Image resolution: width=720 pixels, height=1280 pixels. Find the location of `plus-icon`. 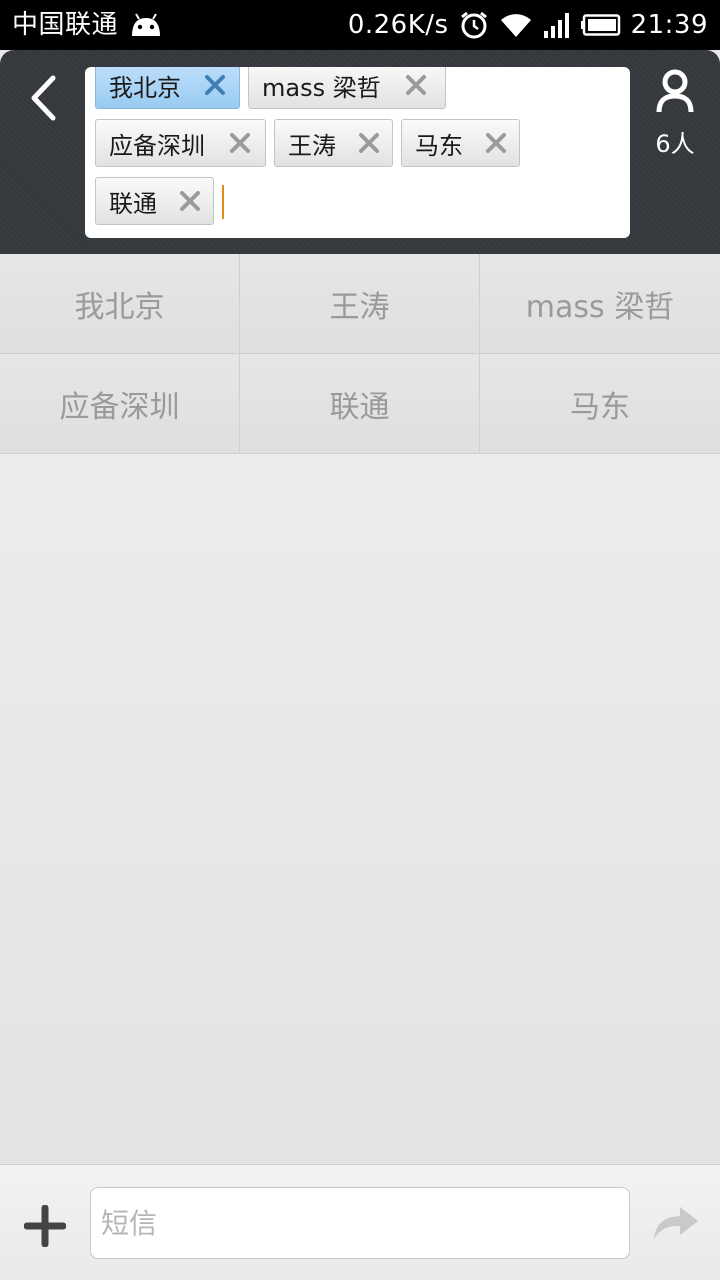

plus-icon is located at coordinates (45, 1226).